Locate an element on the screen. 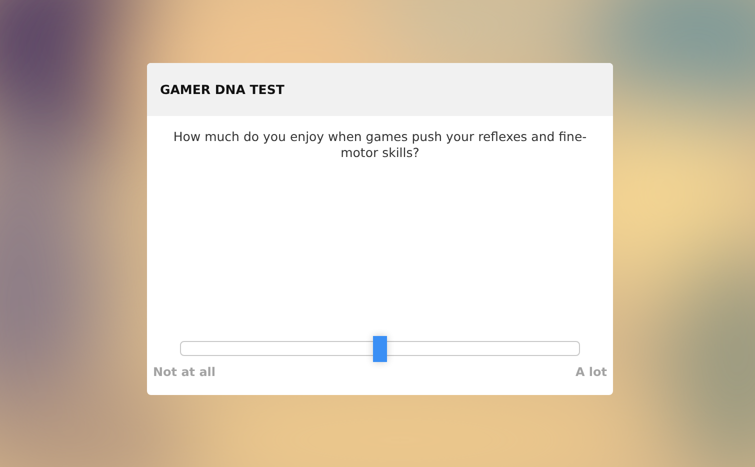 The height and width of the screenshot is (467, 755). question-text: How much do you enjoy when games push your reflexes and fine-motor skills? is located at coordinates (380, 145).